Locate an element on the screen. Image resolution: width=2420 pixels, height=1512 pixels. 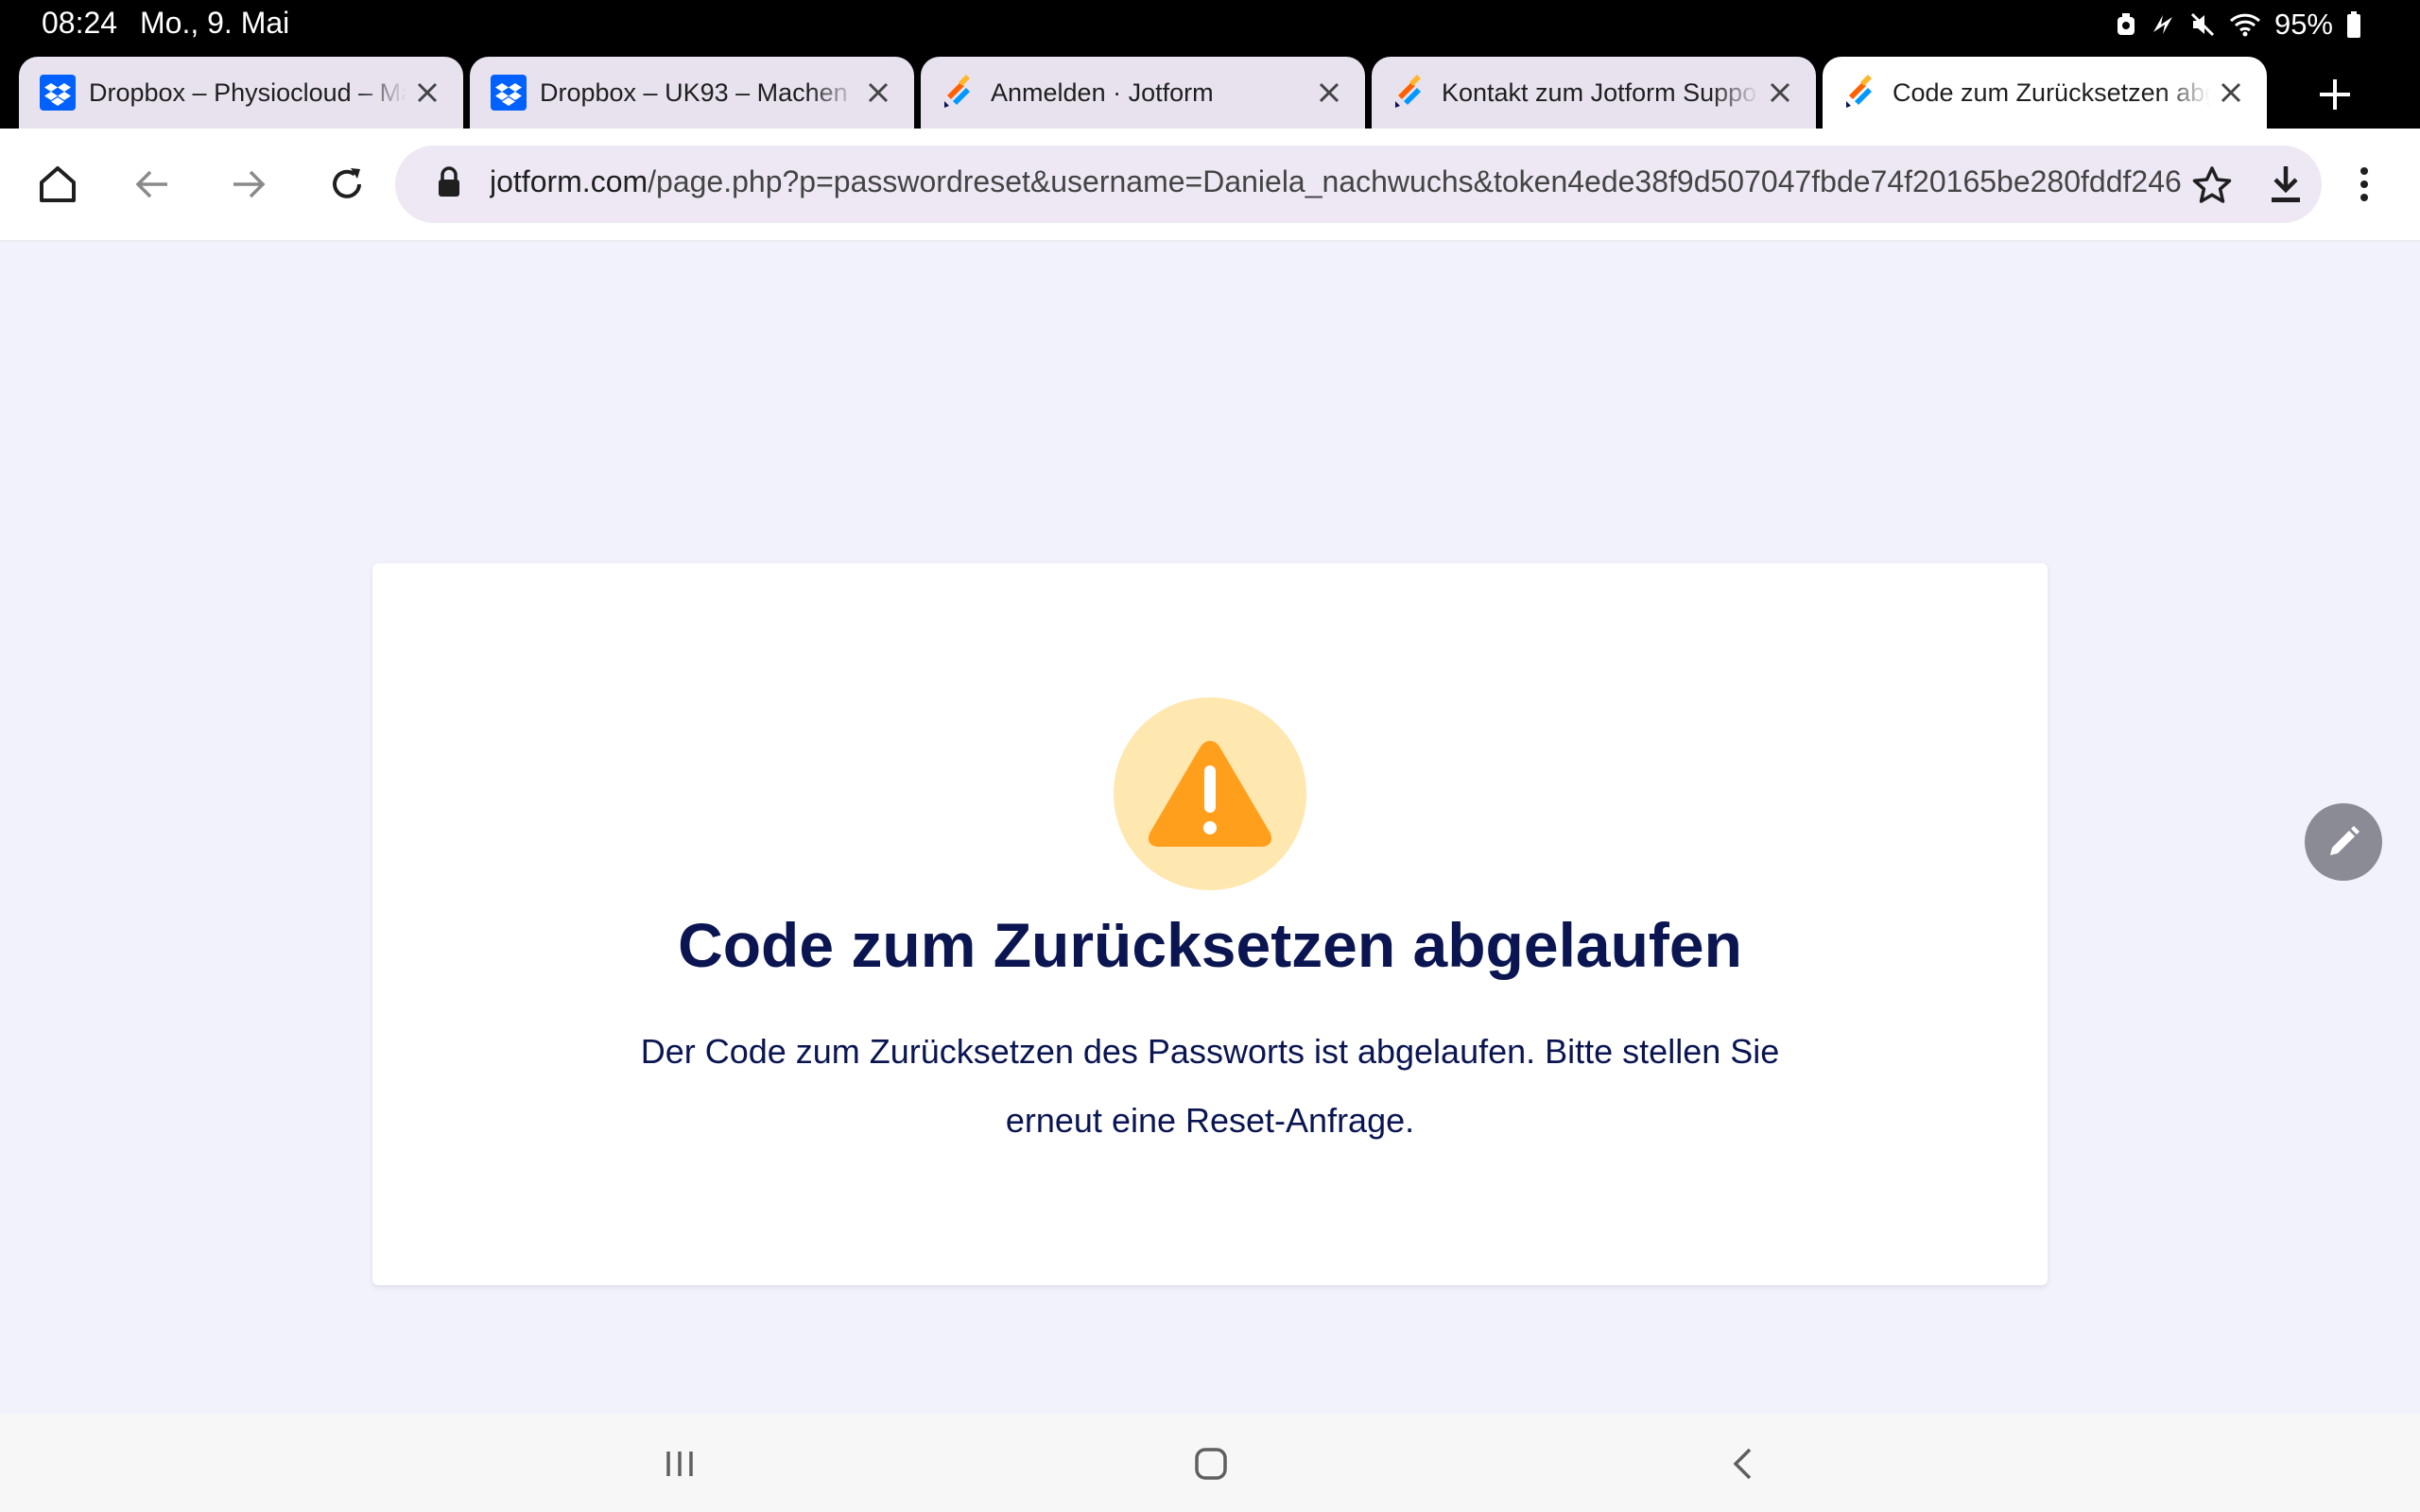
tab-jotform-support: Kontakt zum Jotform Support is located at coordinates (1594, 93).